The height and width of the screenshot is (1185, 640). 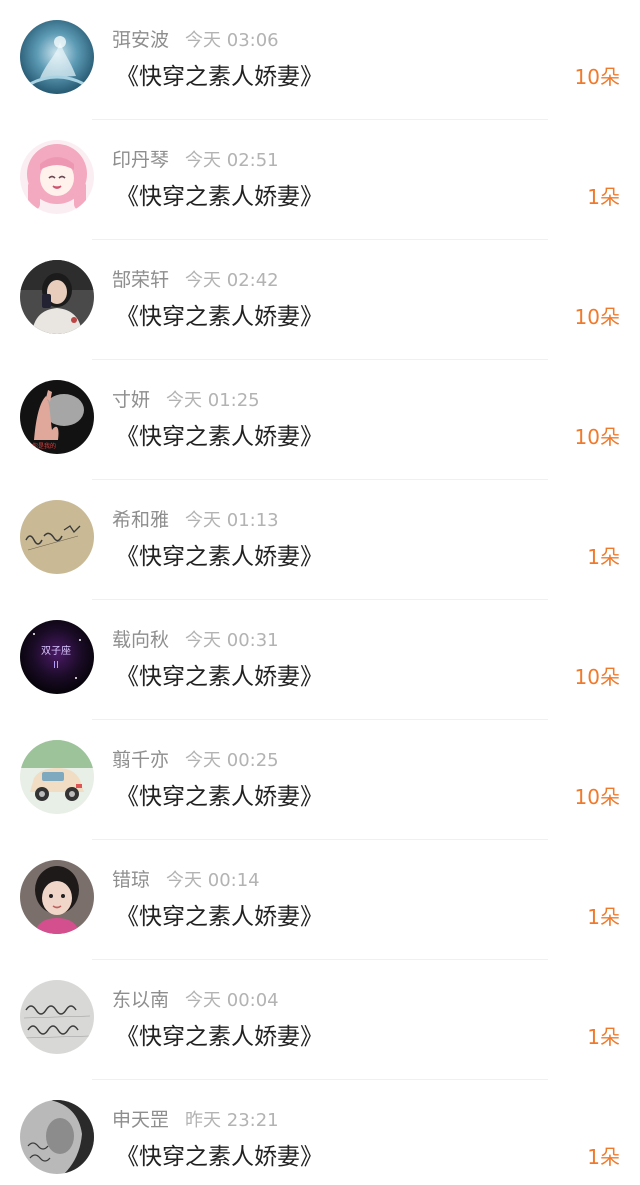 I want to click on pink-anime-girl-avatar, so click(x=57, y=177).